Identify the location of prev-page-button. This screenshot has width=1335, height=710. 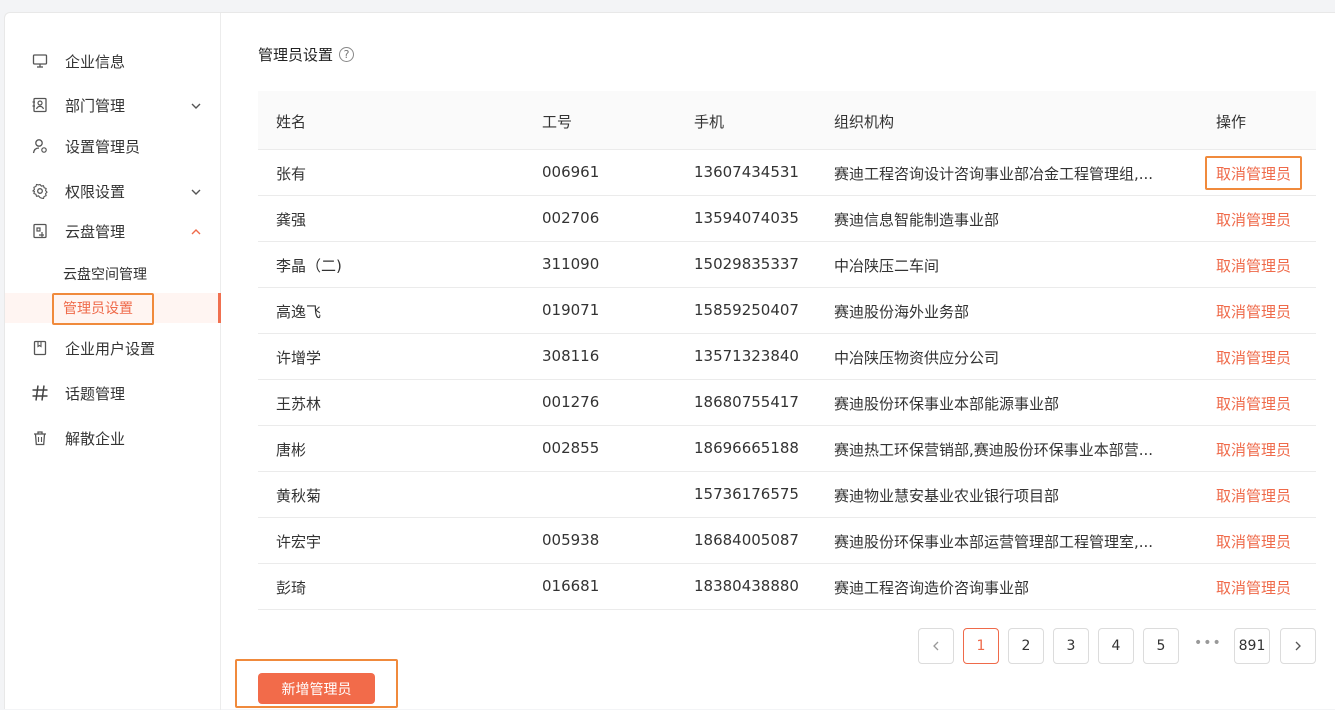
(936, 646).